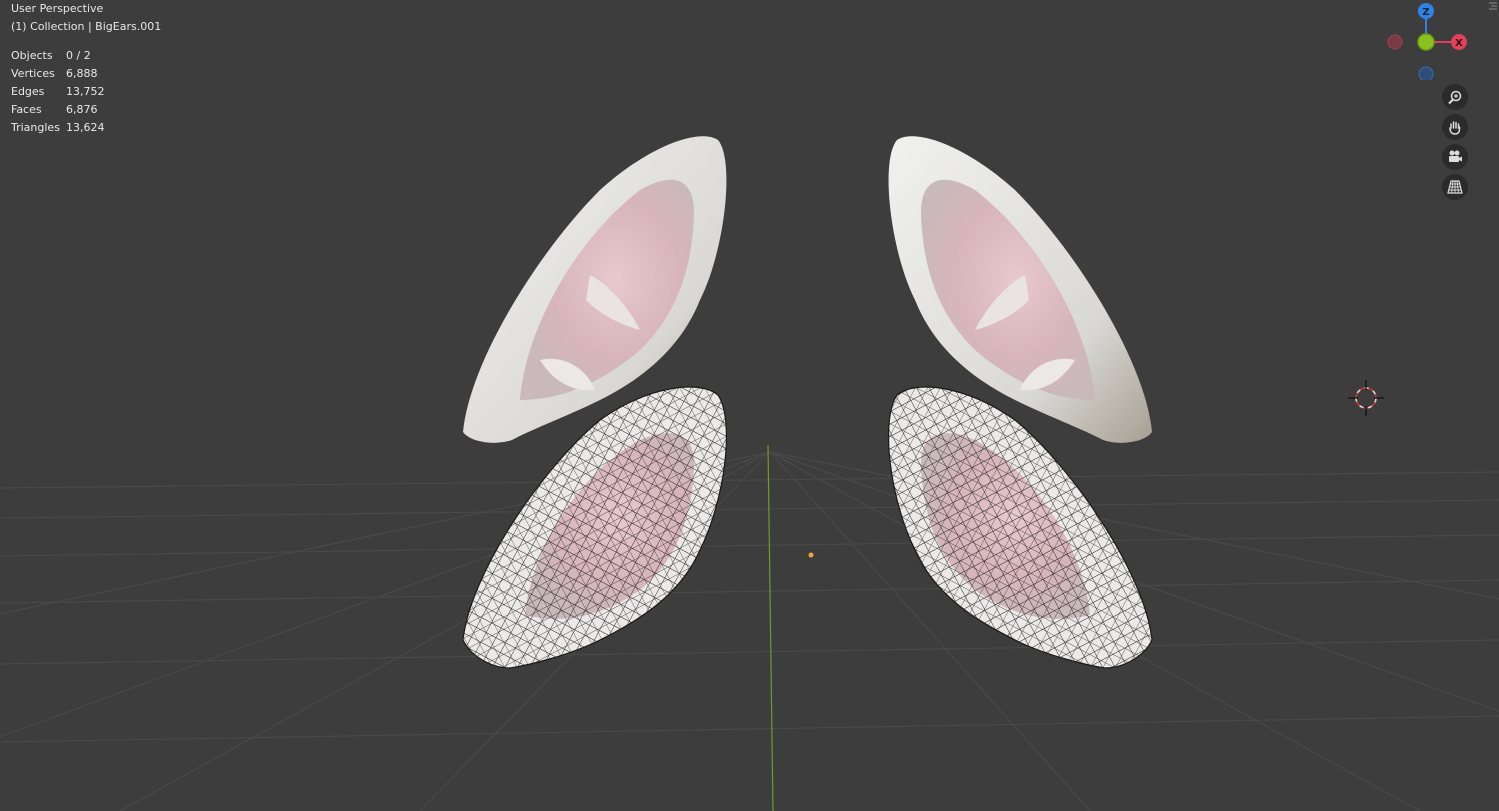 Image resolution: width=1499 pixels, height=811 pixels. What do you see at coordinates (33, 73) in the screenshot?
I see `stat-label: Vertices` at bounding box center [33, 73].